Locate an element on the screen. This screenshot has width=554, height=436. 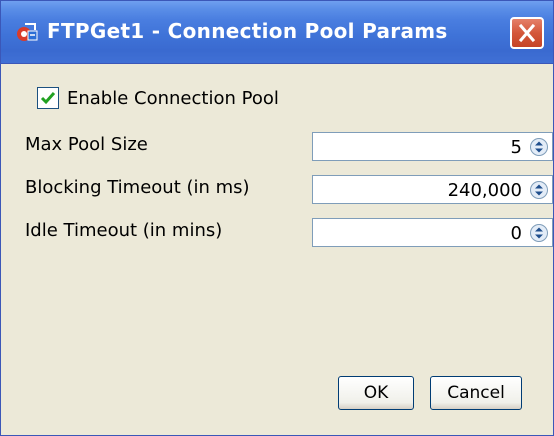
max-pool-size-value: 5 is located at coordinates (516, 147).